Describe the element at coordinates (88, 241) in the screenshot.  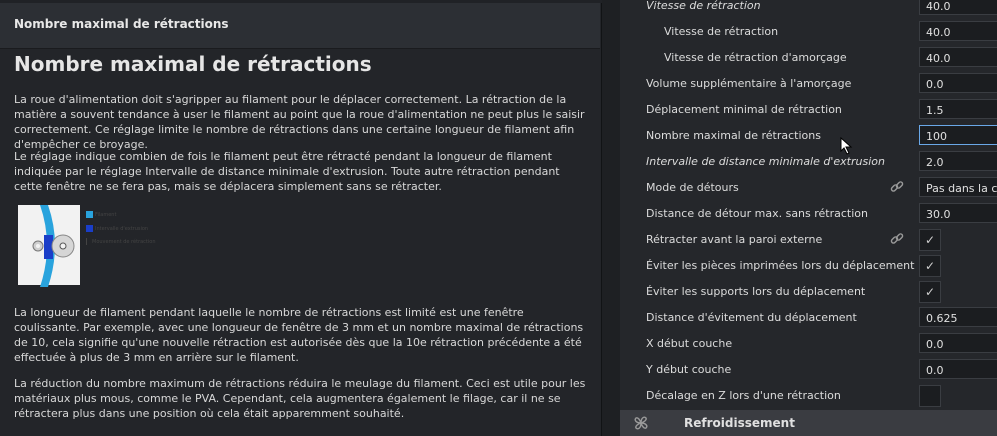
I see `legend-swatch-retraction` at that location.